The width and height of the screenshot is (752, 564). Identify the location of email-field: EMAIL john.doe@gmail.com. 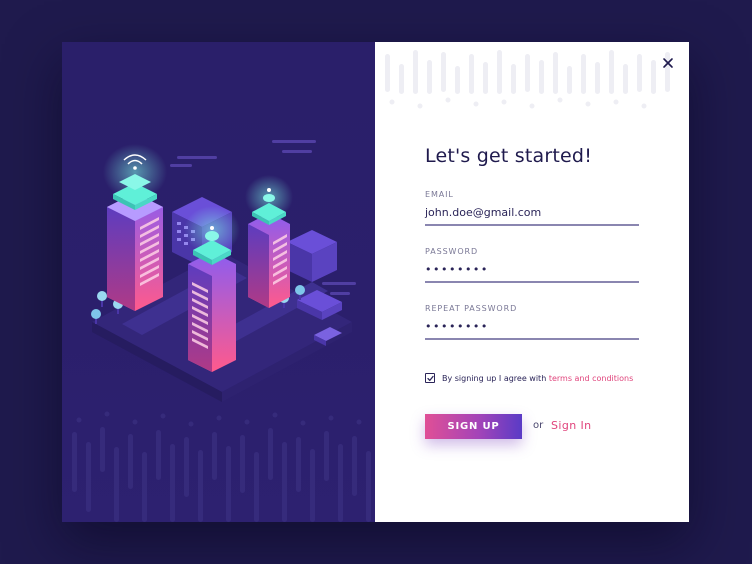
(532, 208).